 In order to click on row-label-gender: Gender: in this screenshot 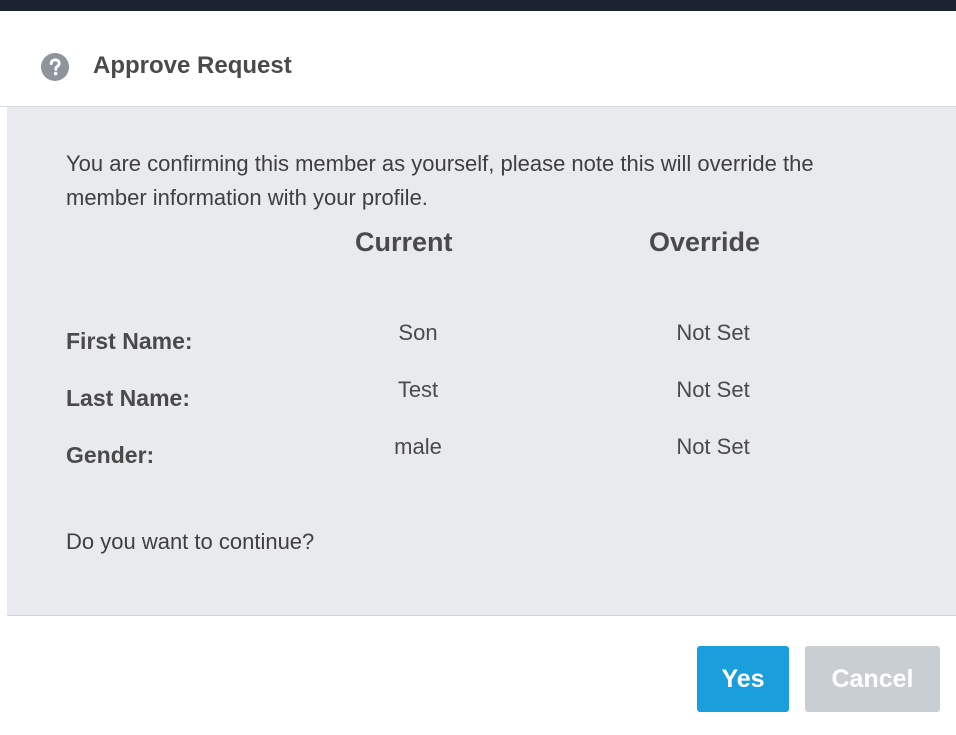, I will do `click(110, 455)`.